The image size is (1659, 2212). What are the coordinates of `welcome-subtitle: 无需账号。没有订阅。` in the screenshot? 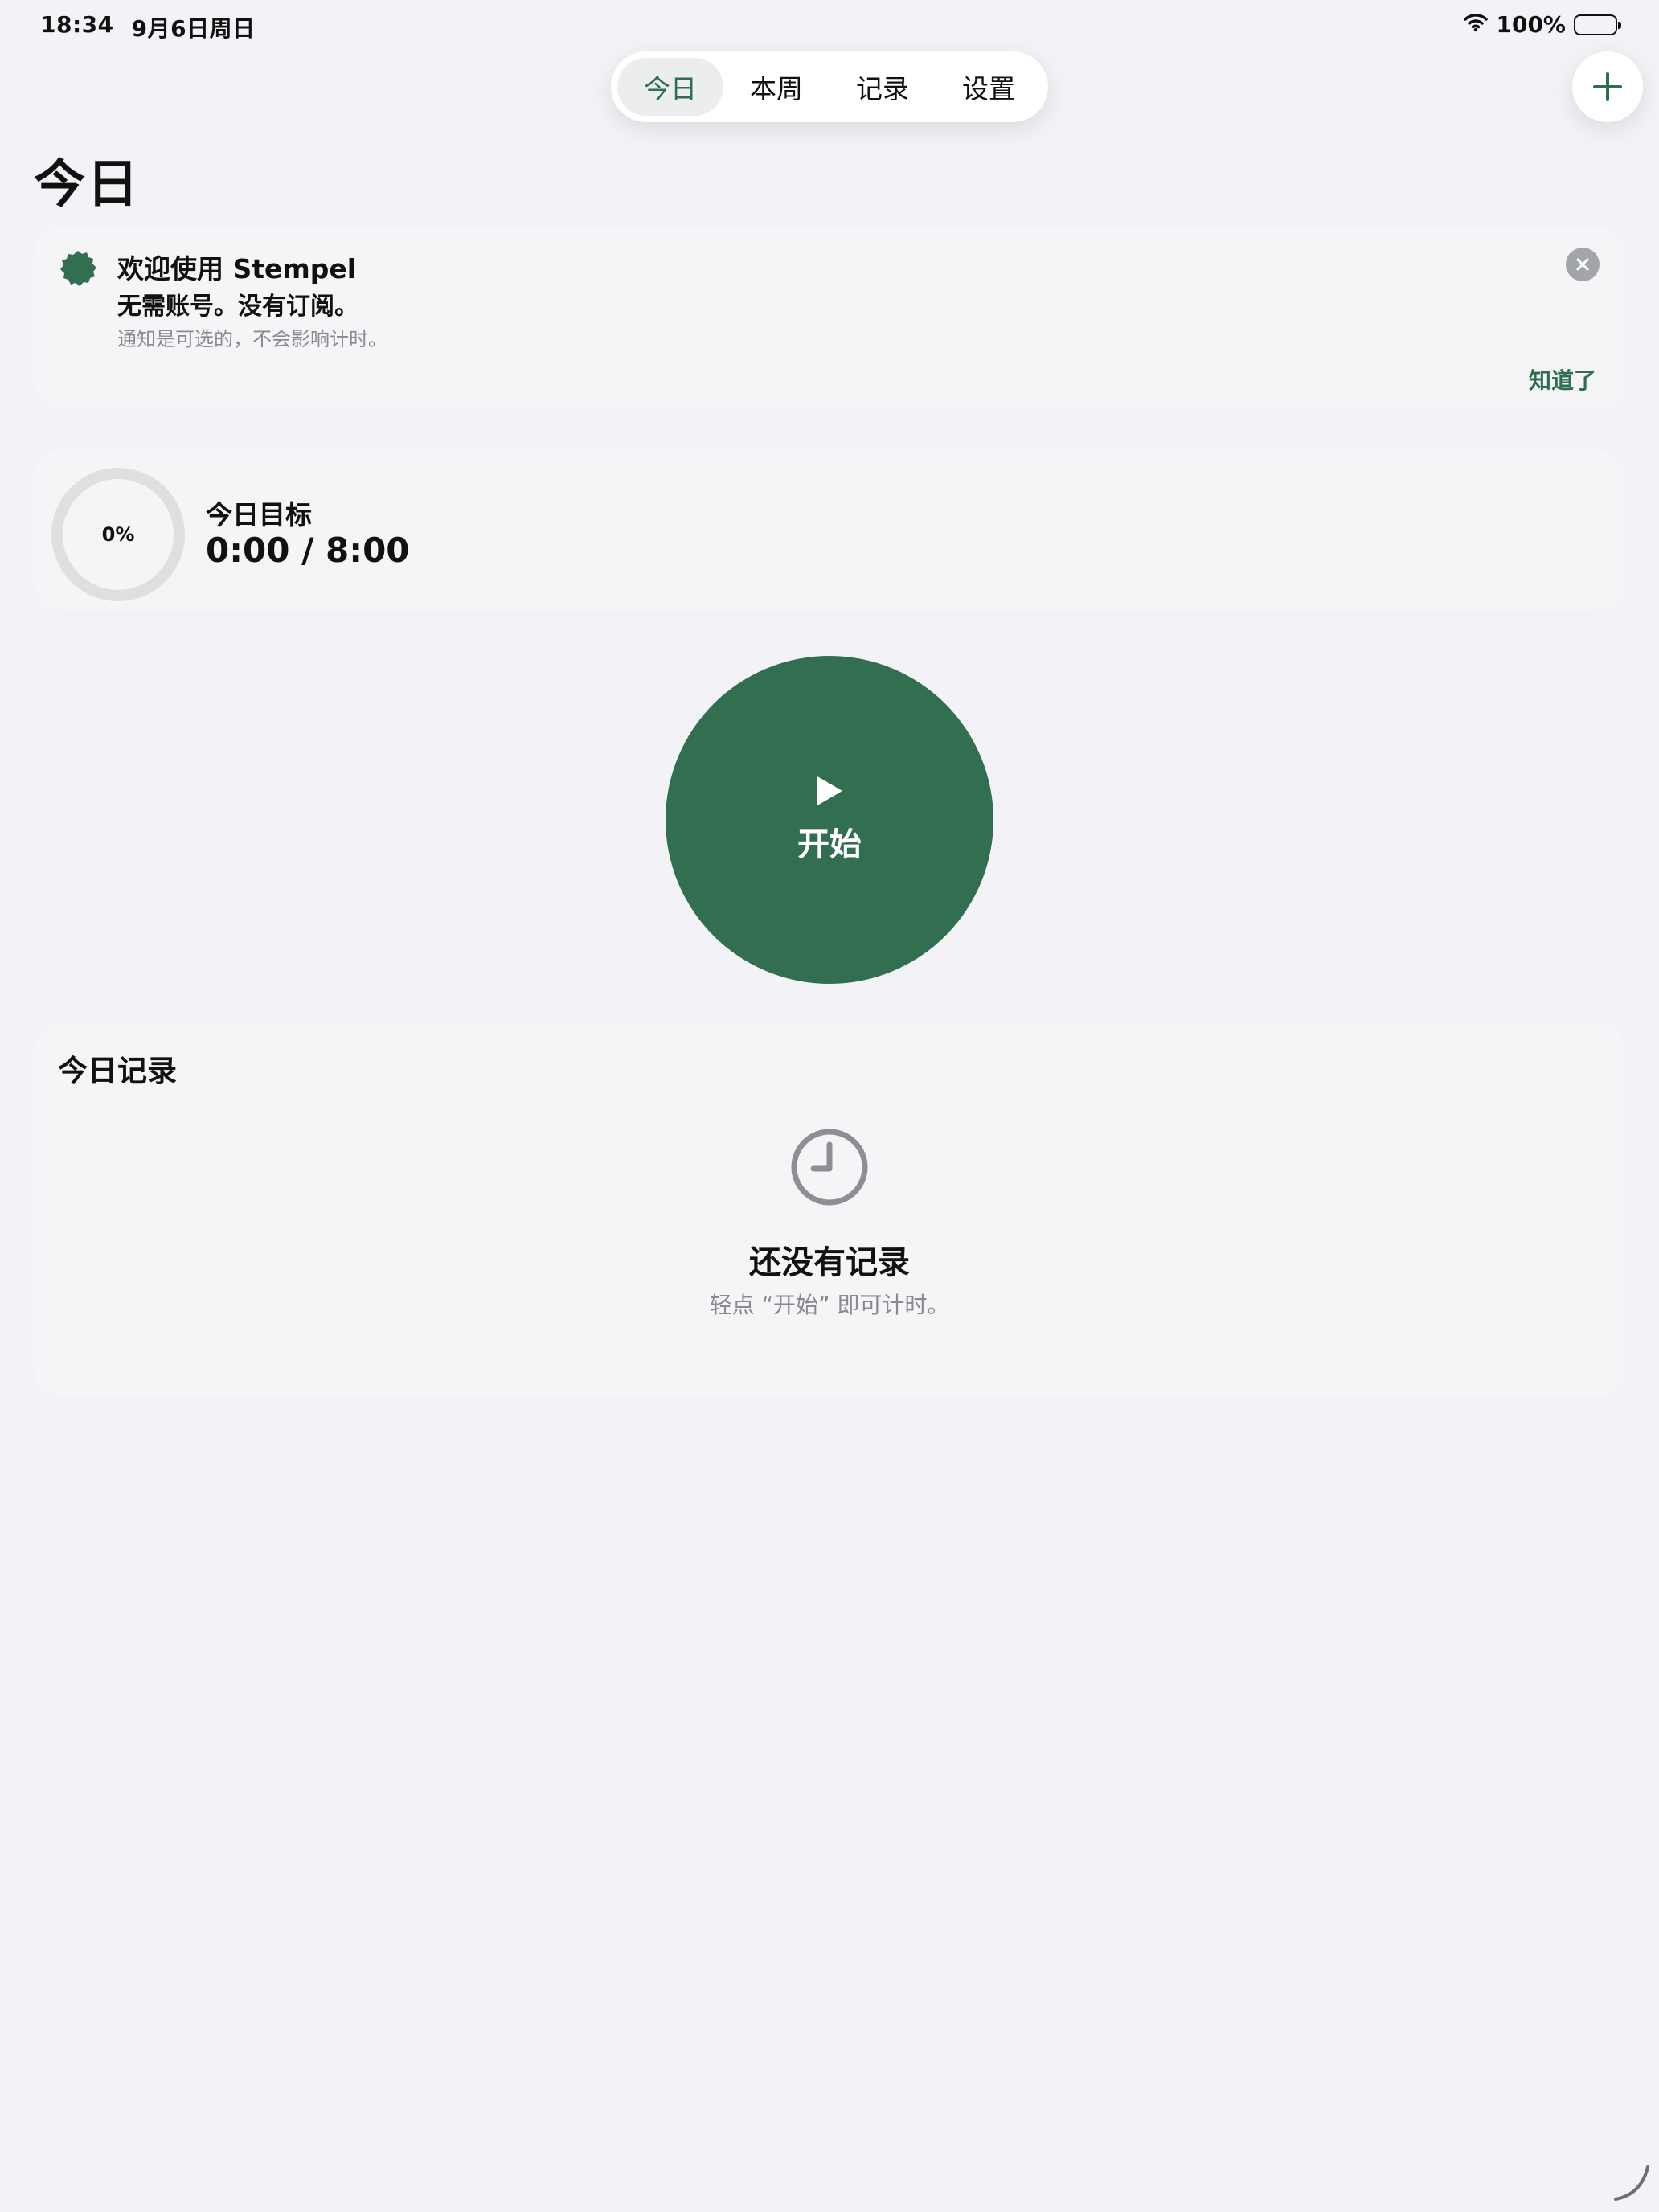 It's located at (237, 307).